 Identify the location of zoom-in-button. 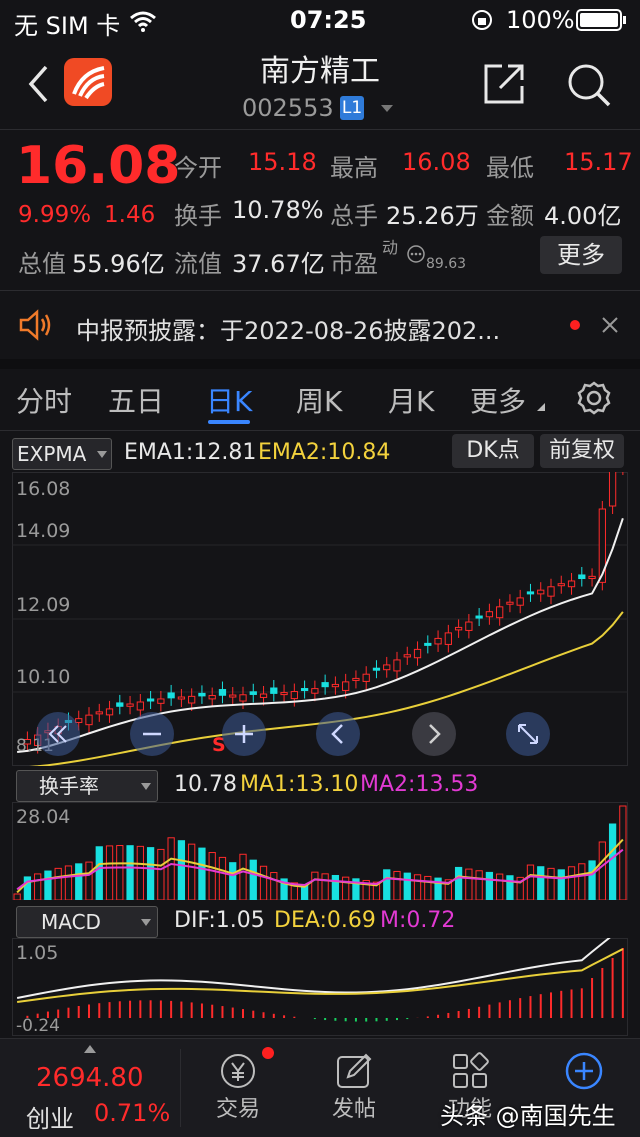
(244, 734).